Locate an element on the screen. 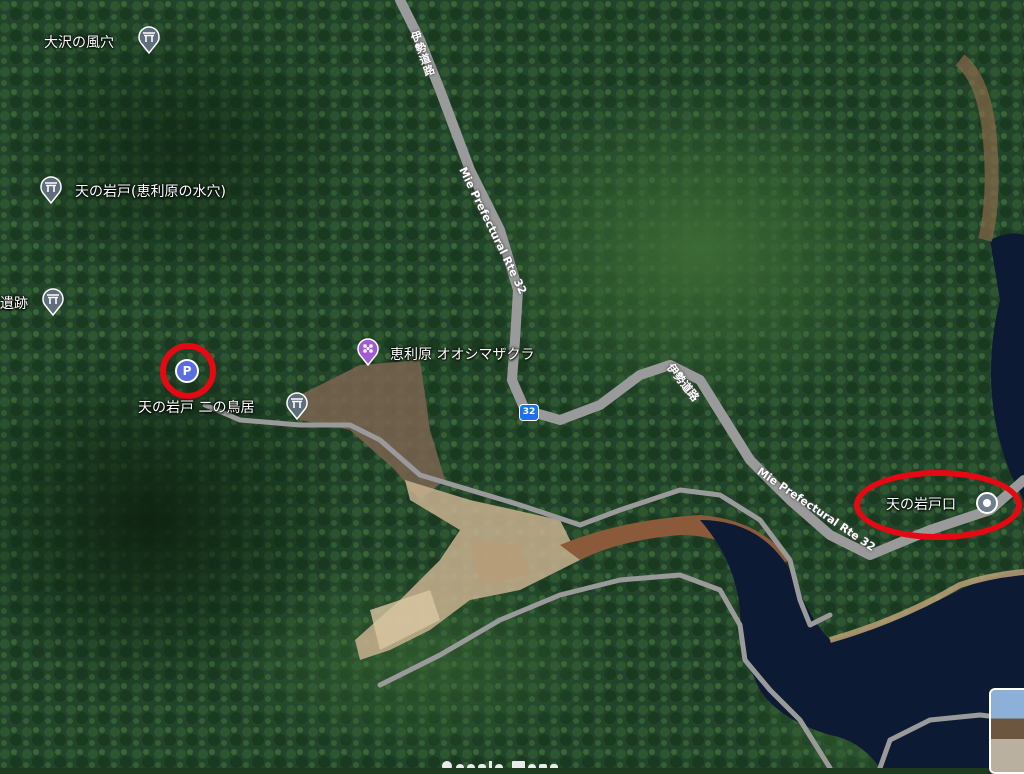 The image size is (1024, 774). street-view-thumbnail is located at coordinates (1006, 731).